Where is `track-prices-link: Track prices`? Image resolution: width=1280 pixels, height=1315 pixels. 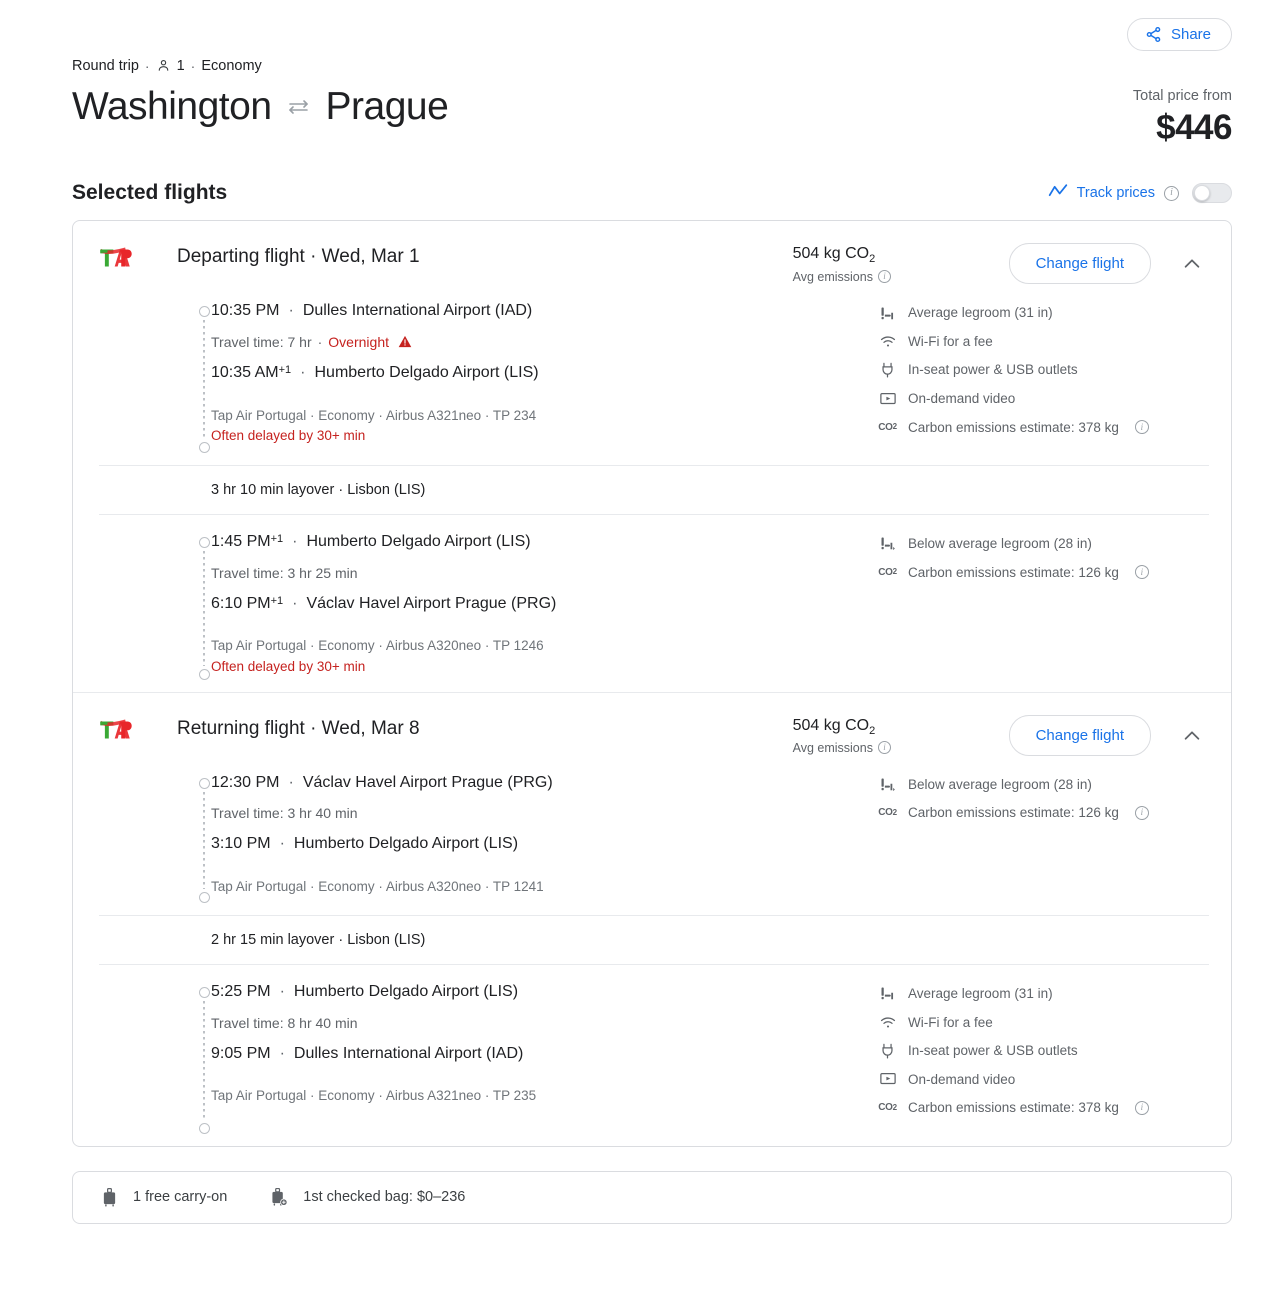 track-prices-link: Track prices is located at coordinates (1101, 193).